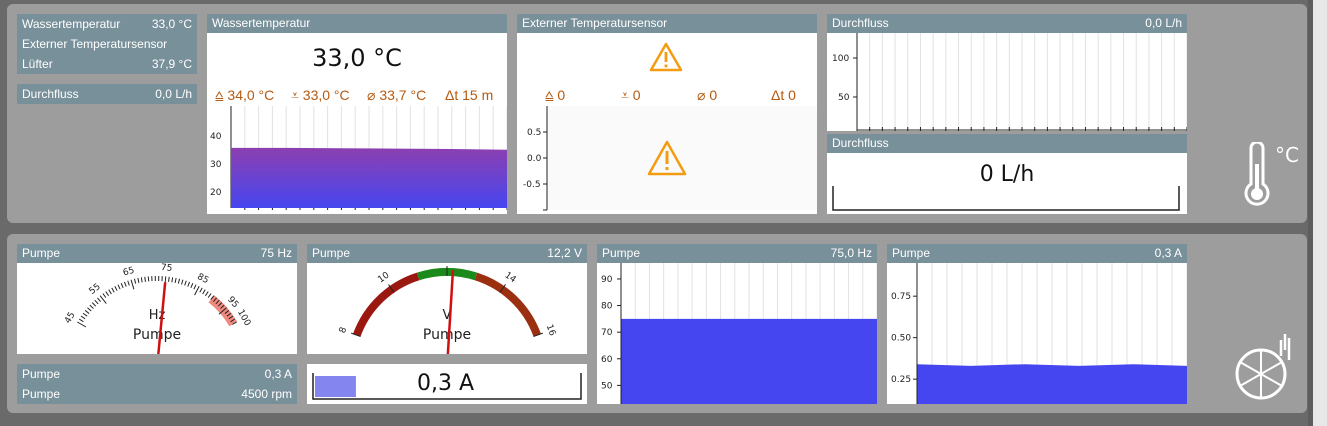  Describe the element at coordinates (157, 299) in the screenshot. I see `hz-gauge-card: Pumpe 75 Hz 45 55 65 75 85 95 100 Hz Pumpe` at that location.